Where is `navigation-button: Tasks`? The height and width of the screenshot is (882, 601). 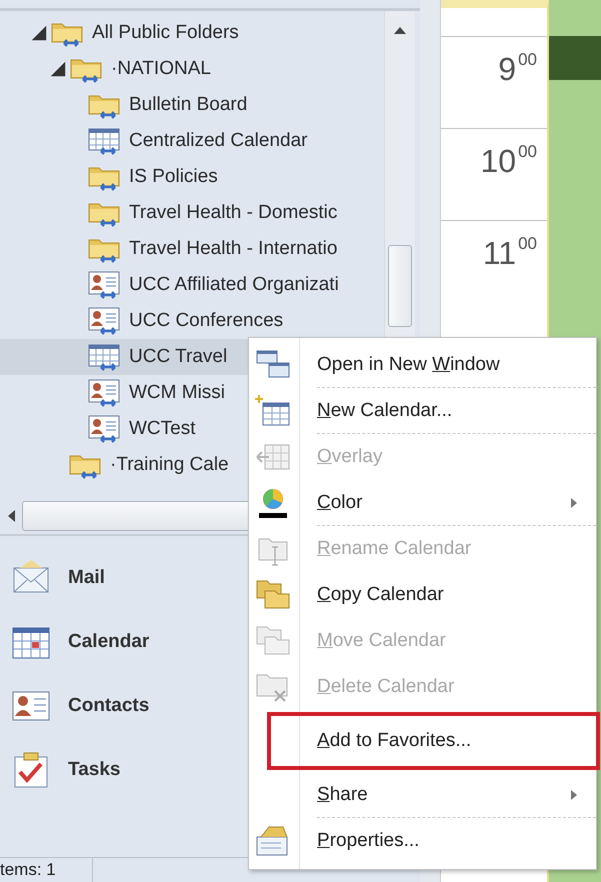 navigation-button: Tasks is located at coordinates (94, 770).